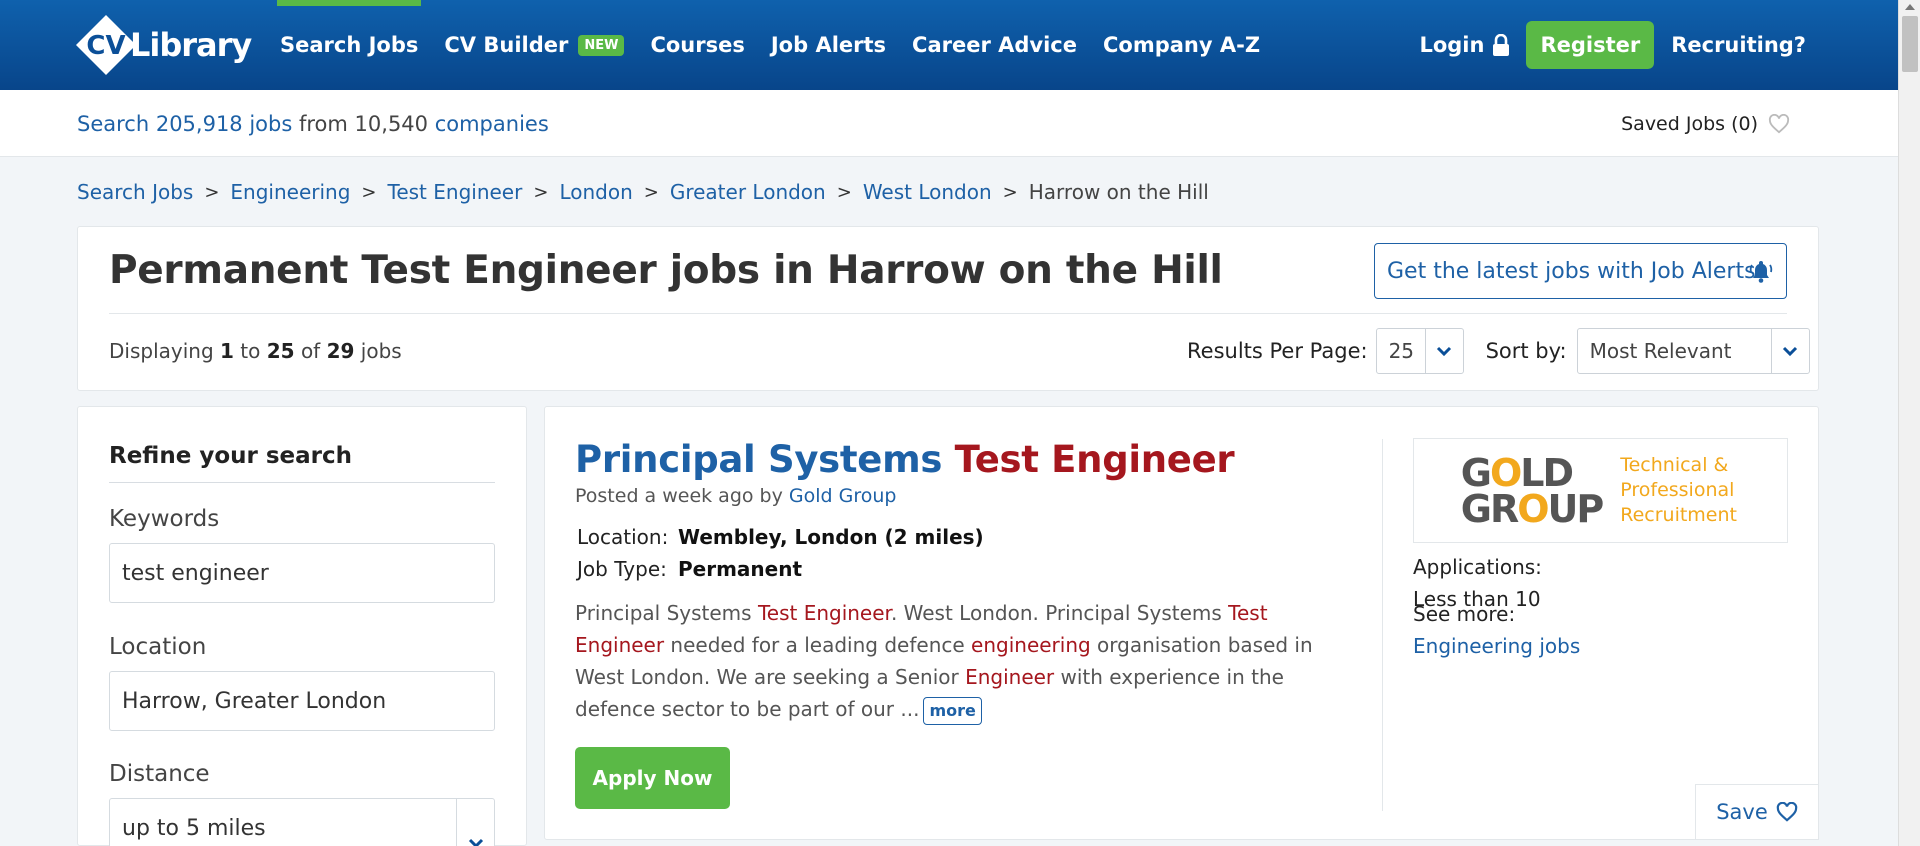 Image resolution: width=1920 pixels, height=846 pixels. I want to click on job-type-label: Job Type:, so click(622, 569).